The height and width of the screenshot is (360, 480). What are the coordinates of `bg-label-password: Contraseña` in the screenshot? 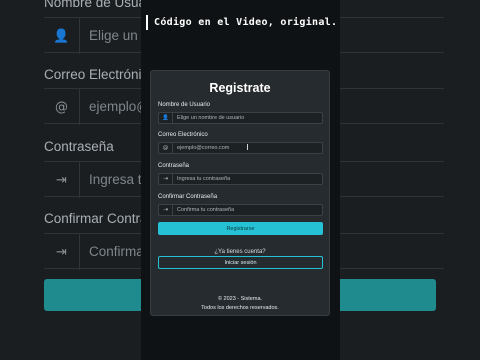 It's located at (79, 146).